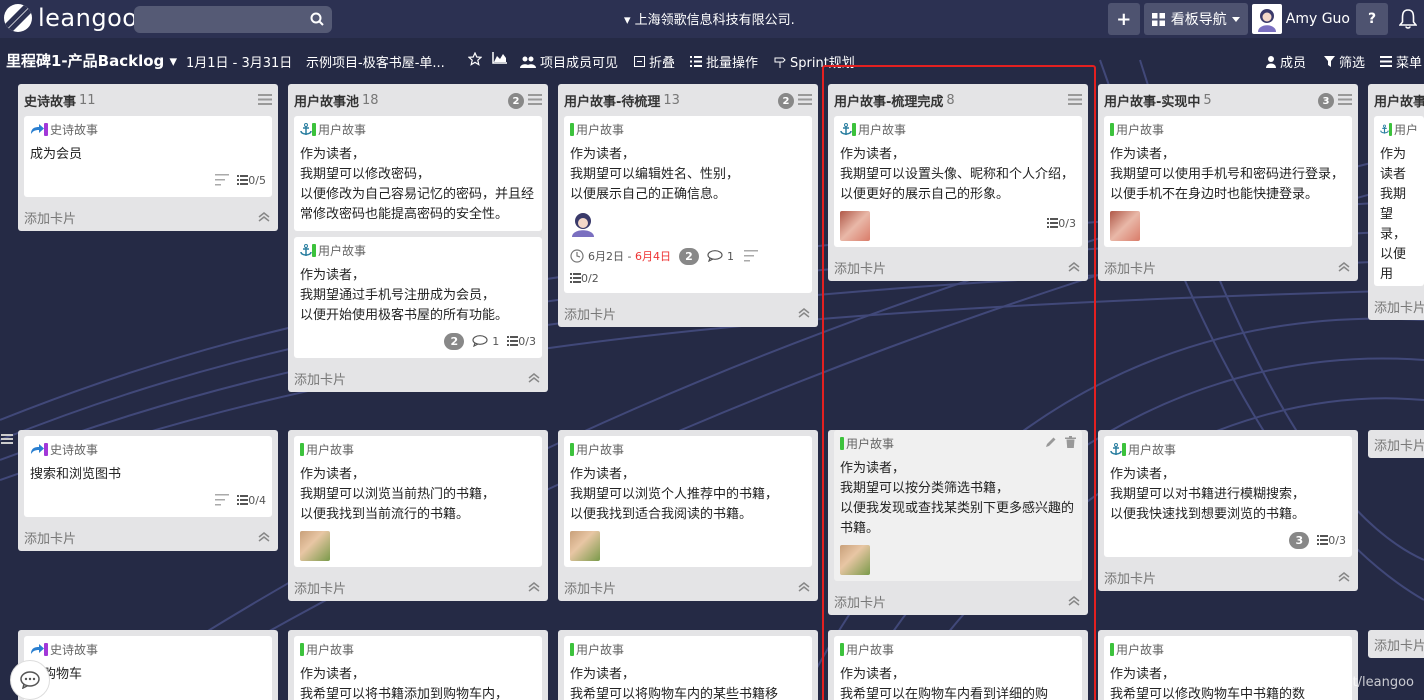  Describe the element at coordinates (822, 63) in the screenshot. I see `sprint-label: Sprint规划` at that location.